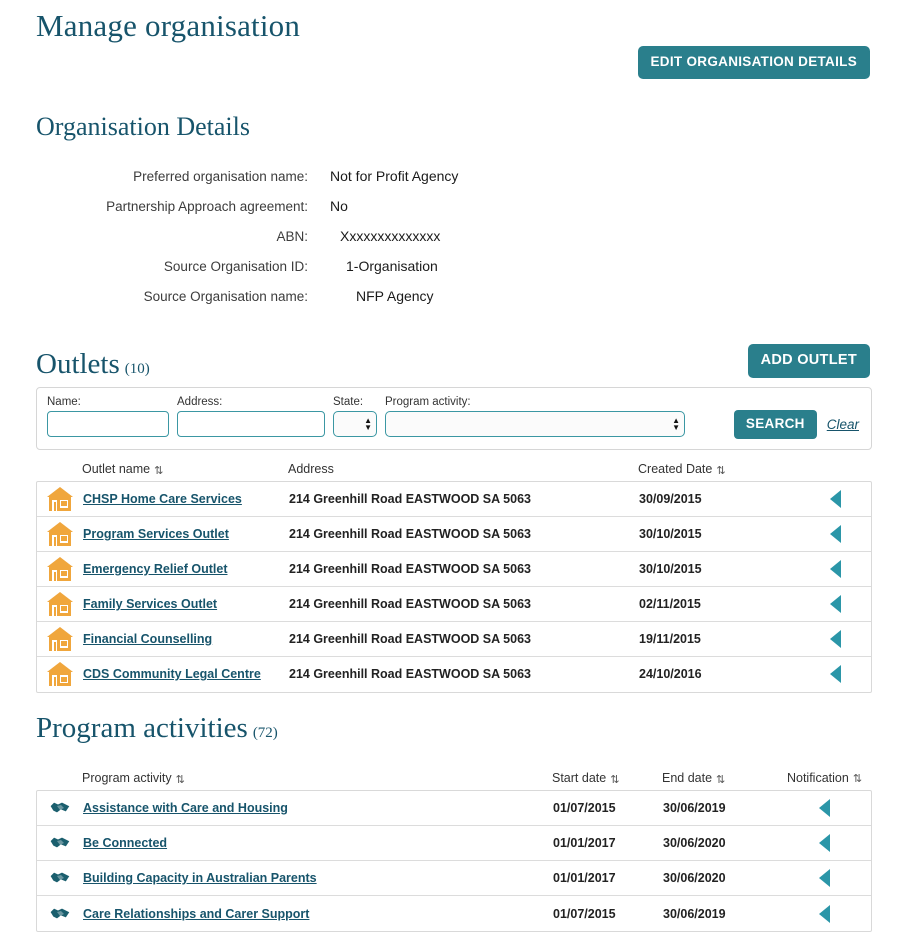 This screenshot has height=942, width=906. What do you see at coordinates (185, 469) in the screenshot?
I see `column-header-outlet-name: Outlet name ⇅` at bounding box center [185, 469].